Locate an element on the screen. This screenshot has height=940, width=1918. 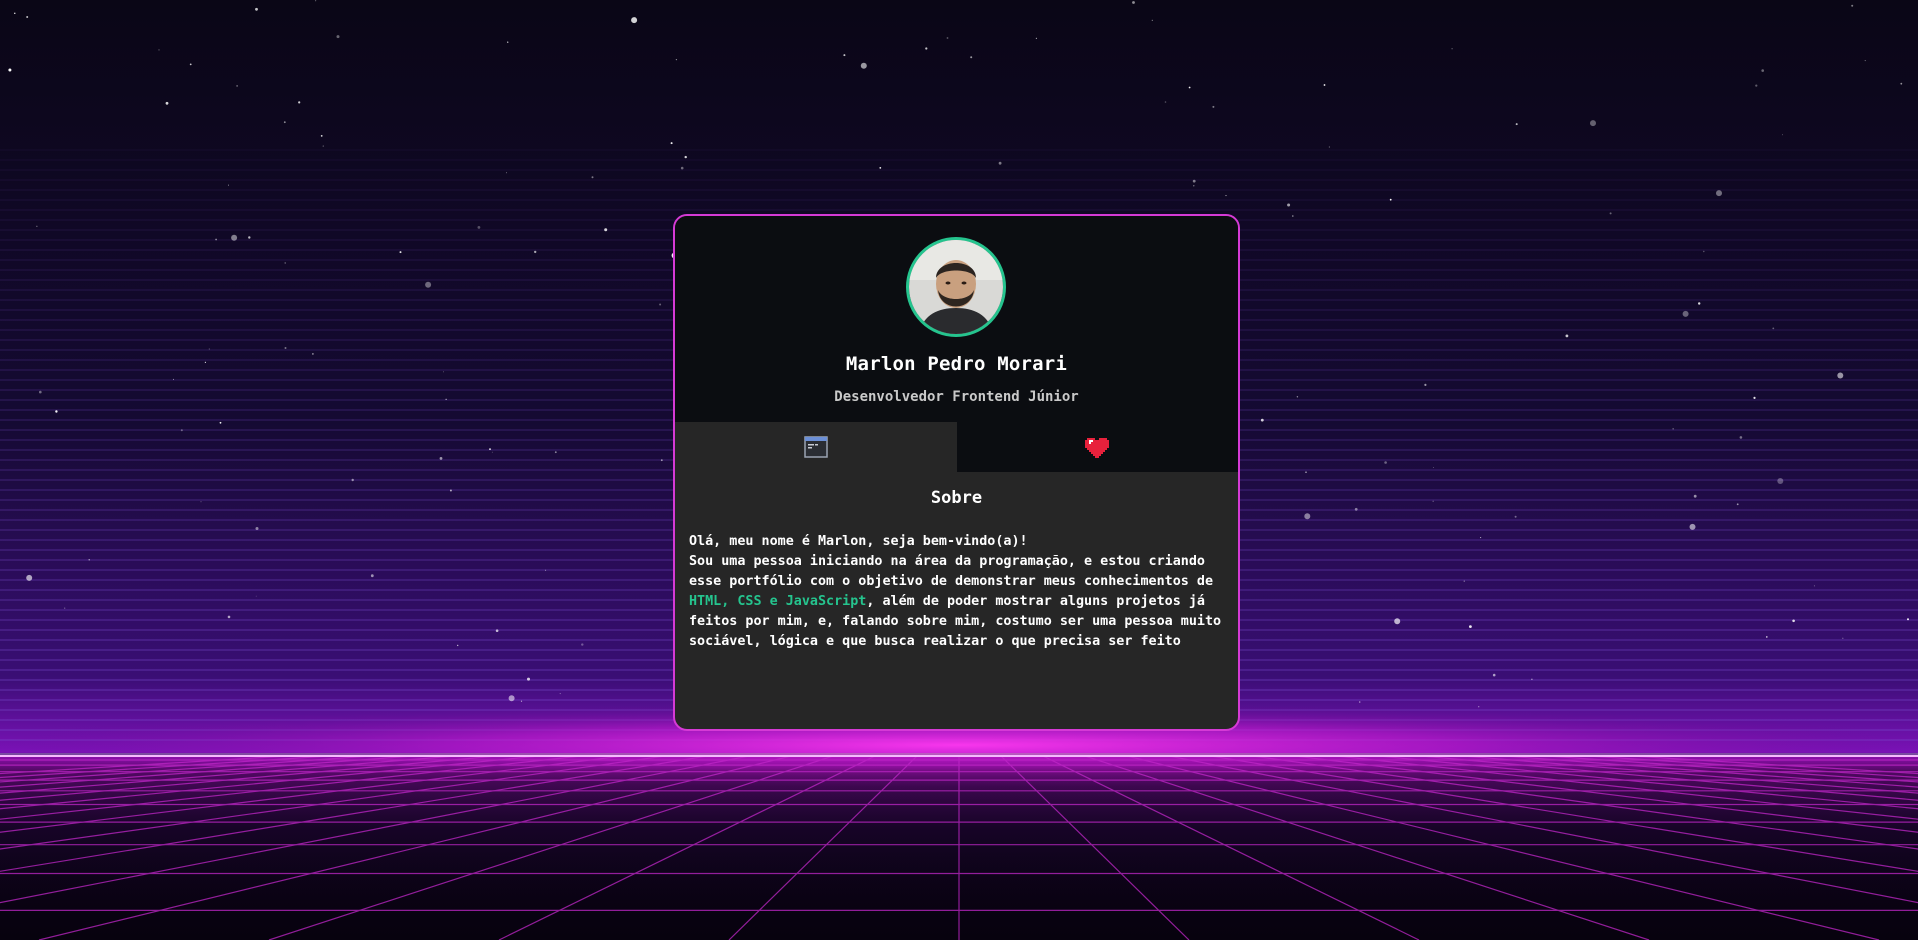
profile-role: Desenvolvedor Frontend Júnior is located at coordinates (956, 397).